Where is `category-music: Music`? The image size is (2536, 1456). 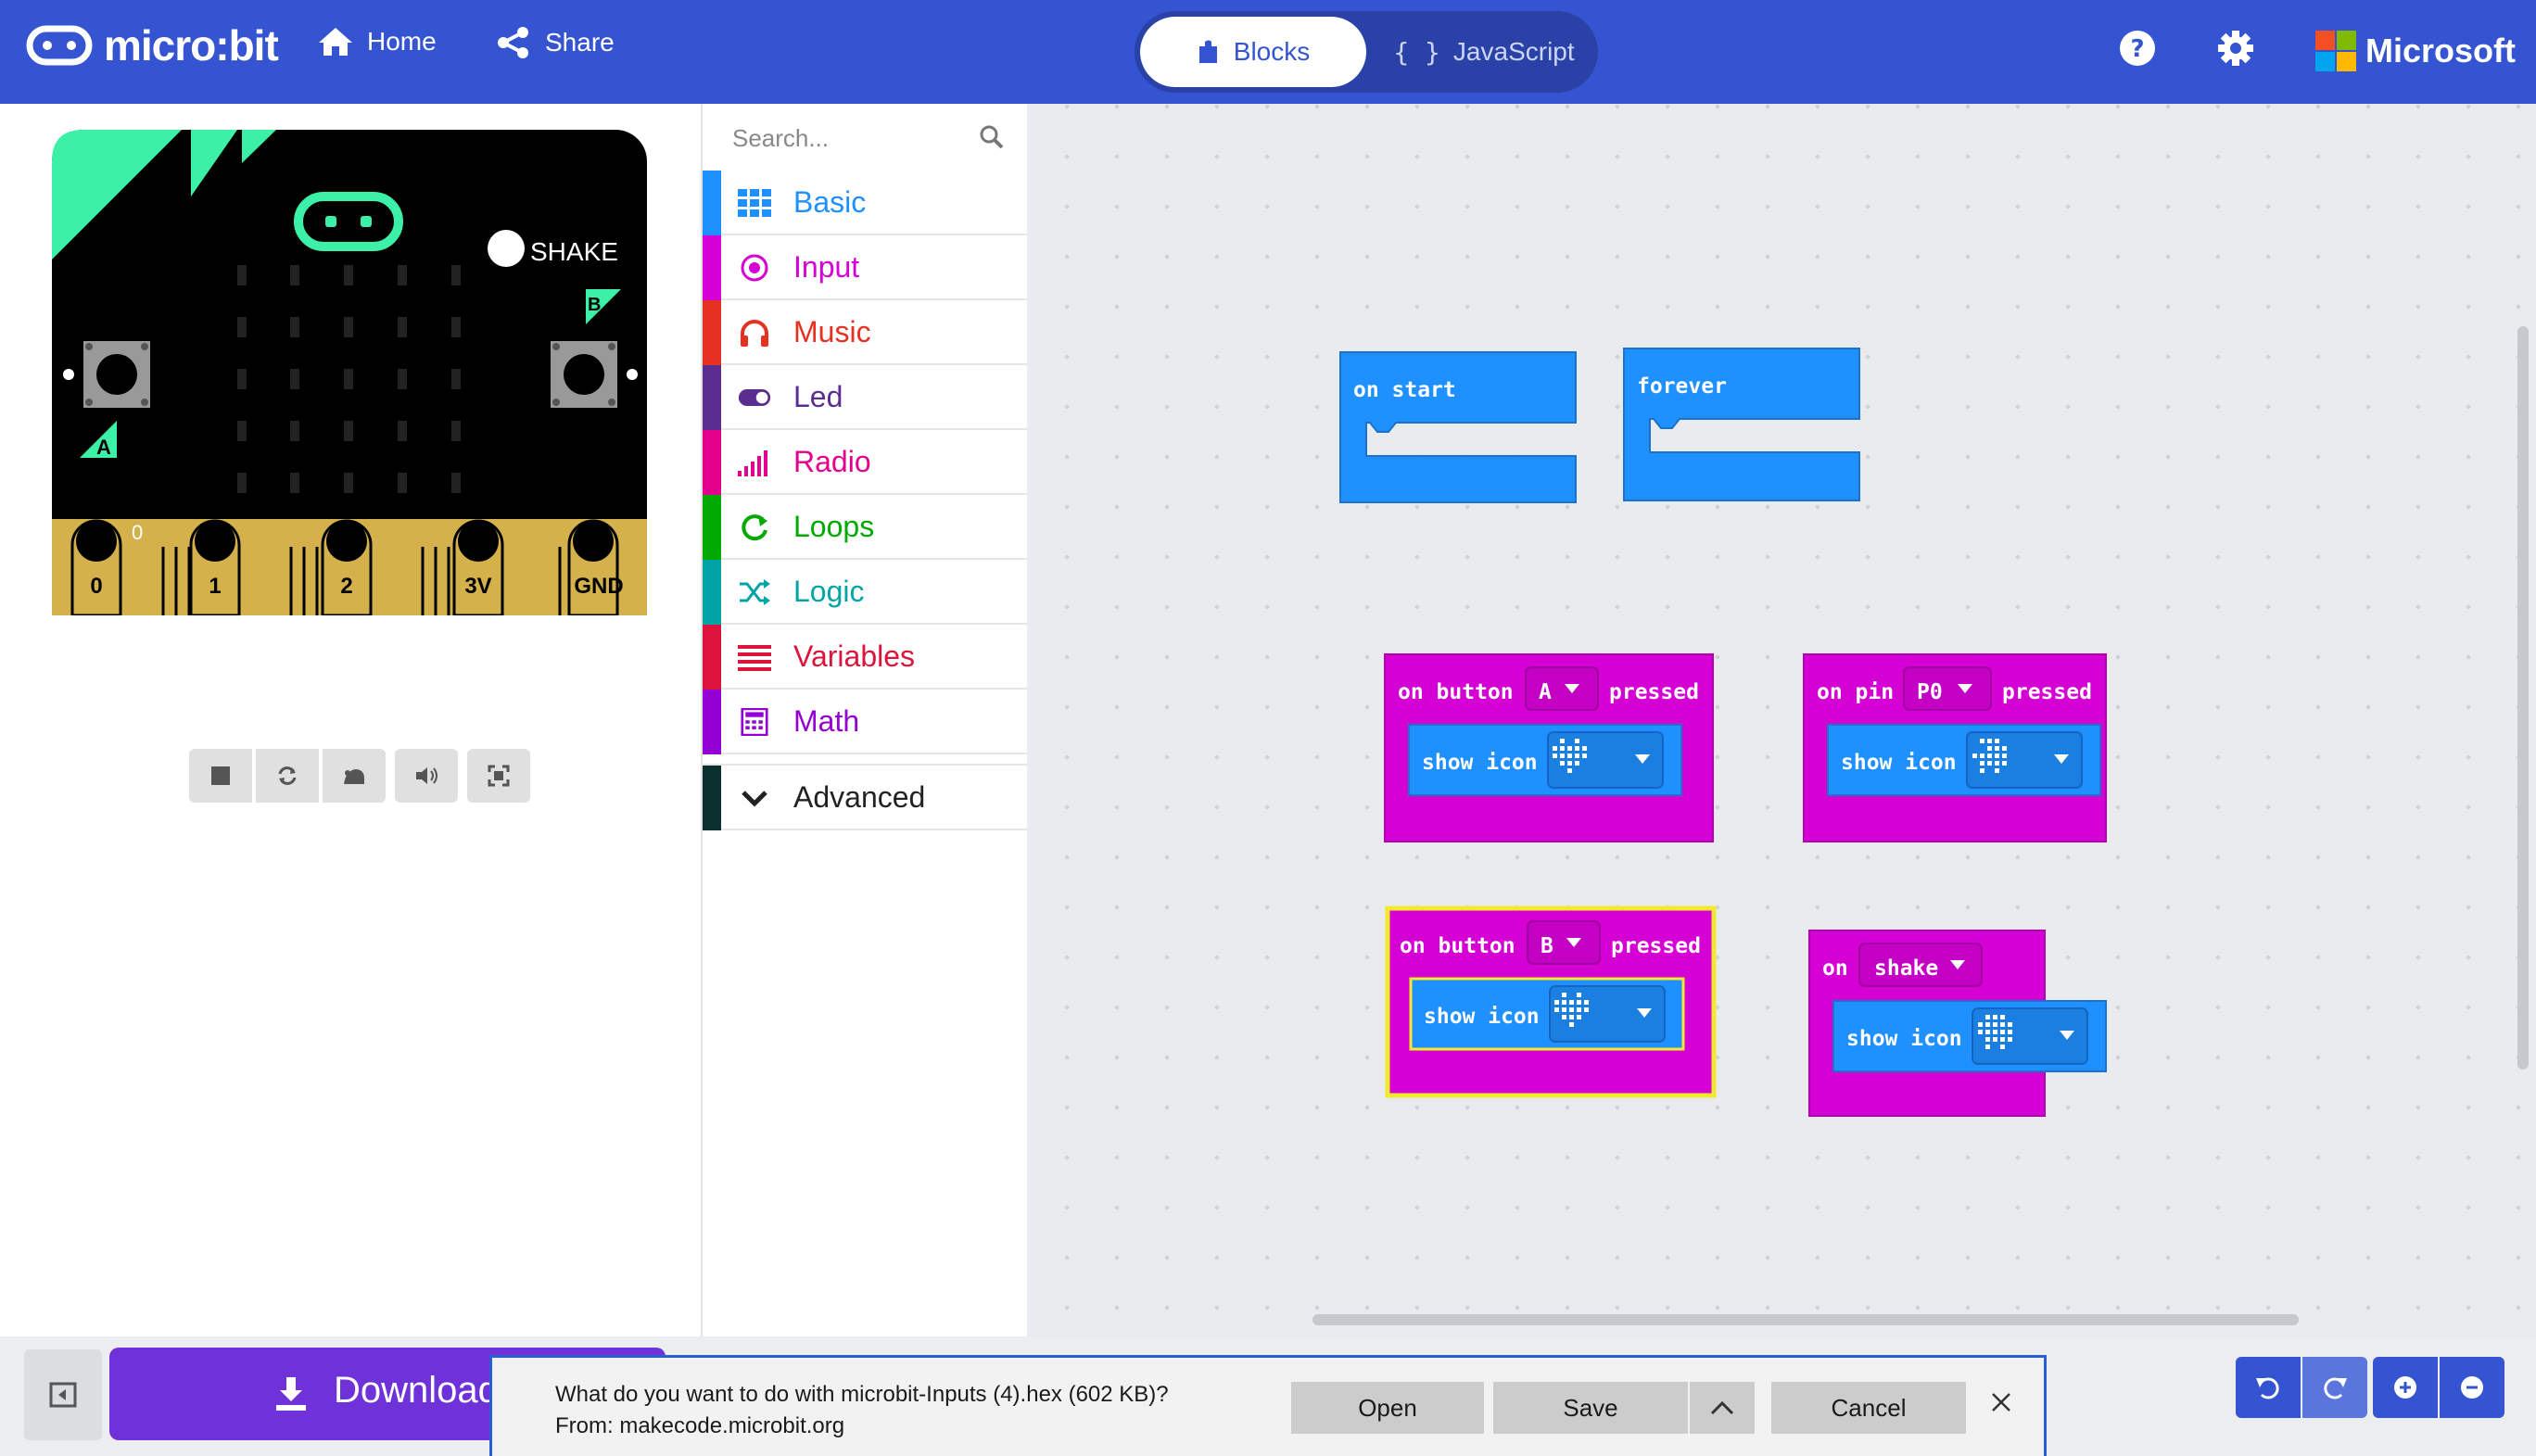
category-music: Music is located at coordinates (865, 332).